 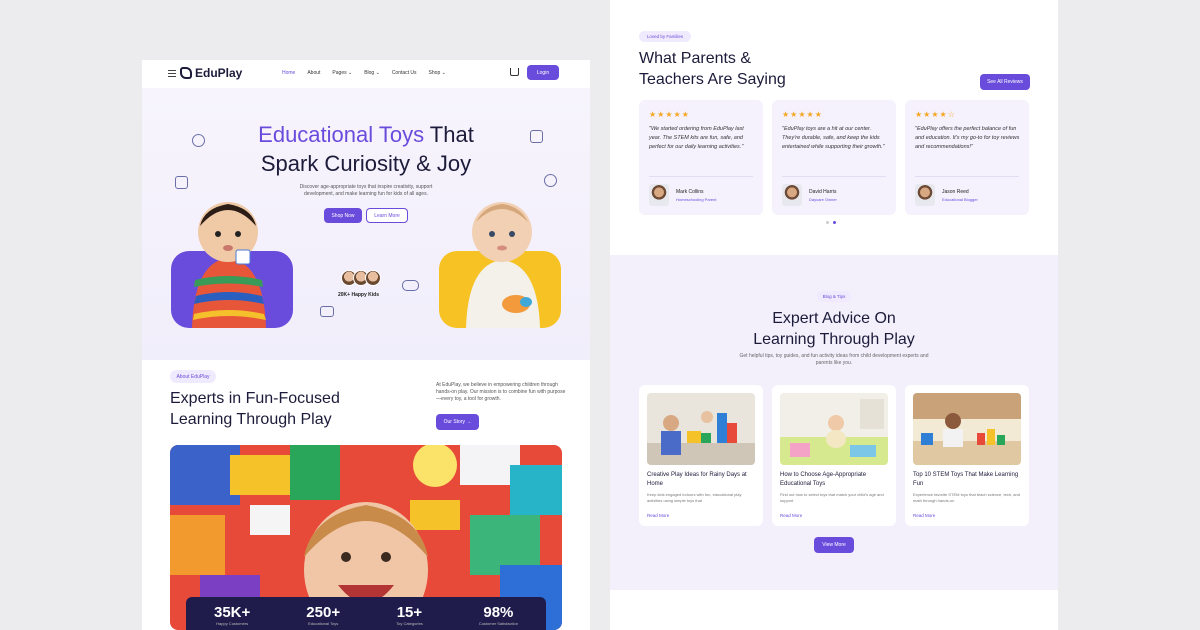 What do you see at coordinates (198, 140) in the screenshot?
I see `toy-doodle-icon` at bounding box center [198, 140].